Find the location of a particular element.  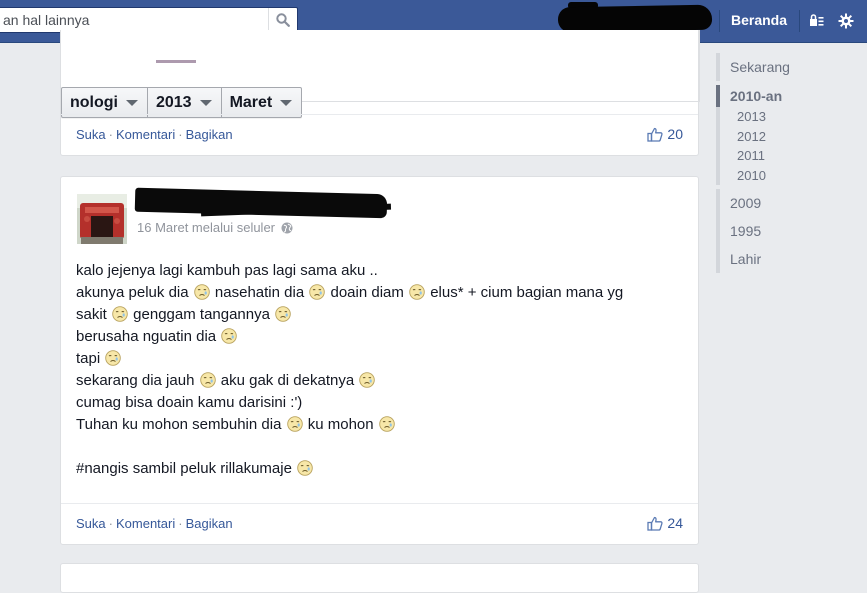

settings-gear-icon is located at coordinates (846, 21).